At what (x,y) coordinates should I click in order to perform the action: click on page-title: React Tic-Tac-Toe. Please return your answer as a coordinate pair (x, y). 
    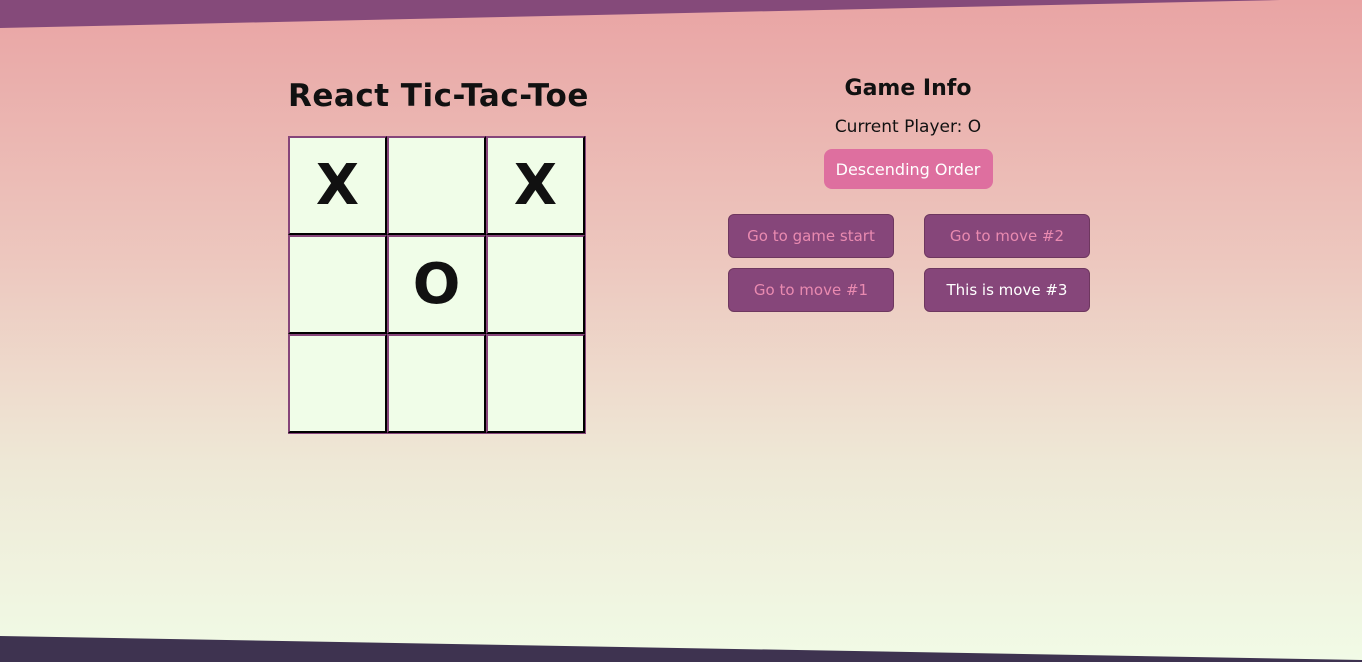
    Looking at the image, I should click on (438, 96).